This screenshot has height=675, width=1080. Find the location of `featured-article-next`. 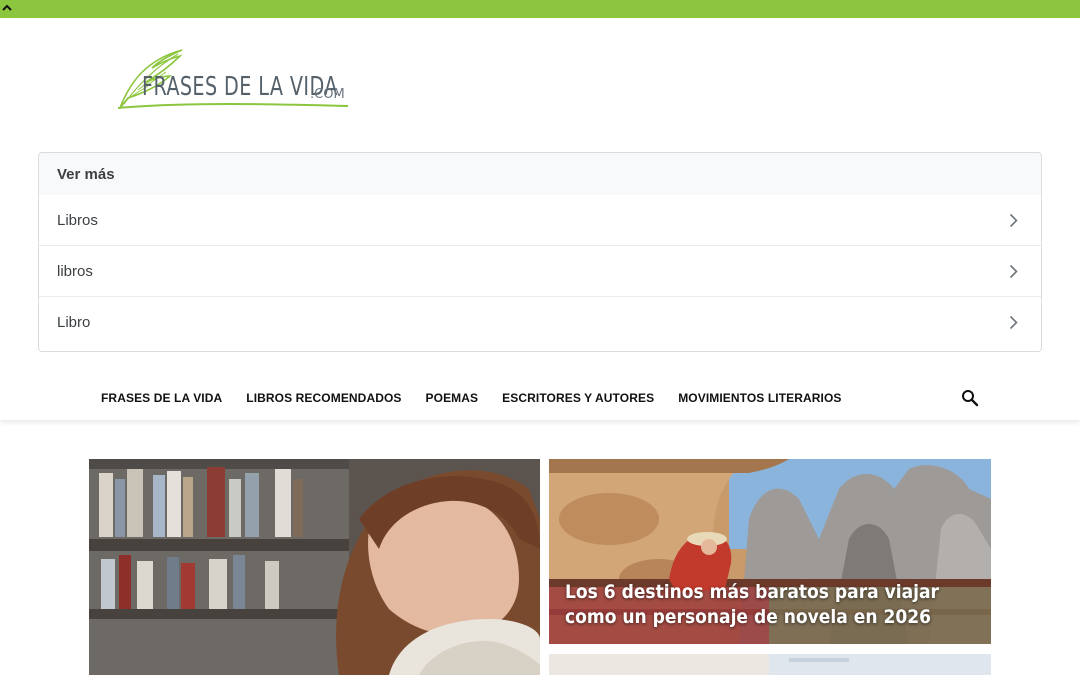

featured-article-next is located at coordinates (770, 664).